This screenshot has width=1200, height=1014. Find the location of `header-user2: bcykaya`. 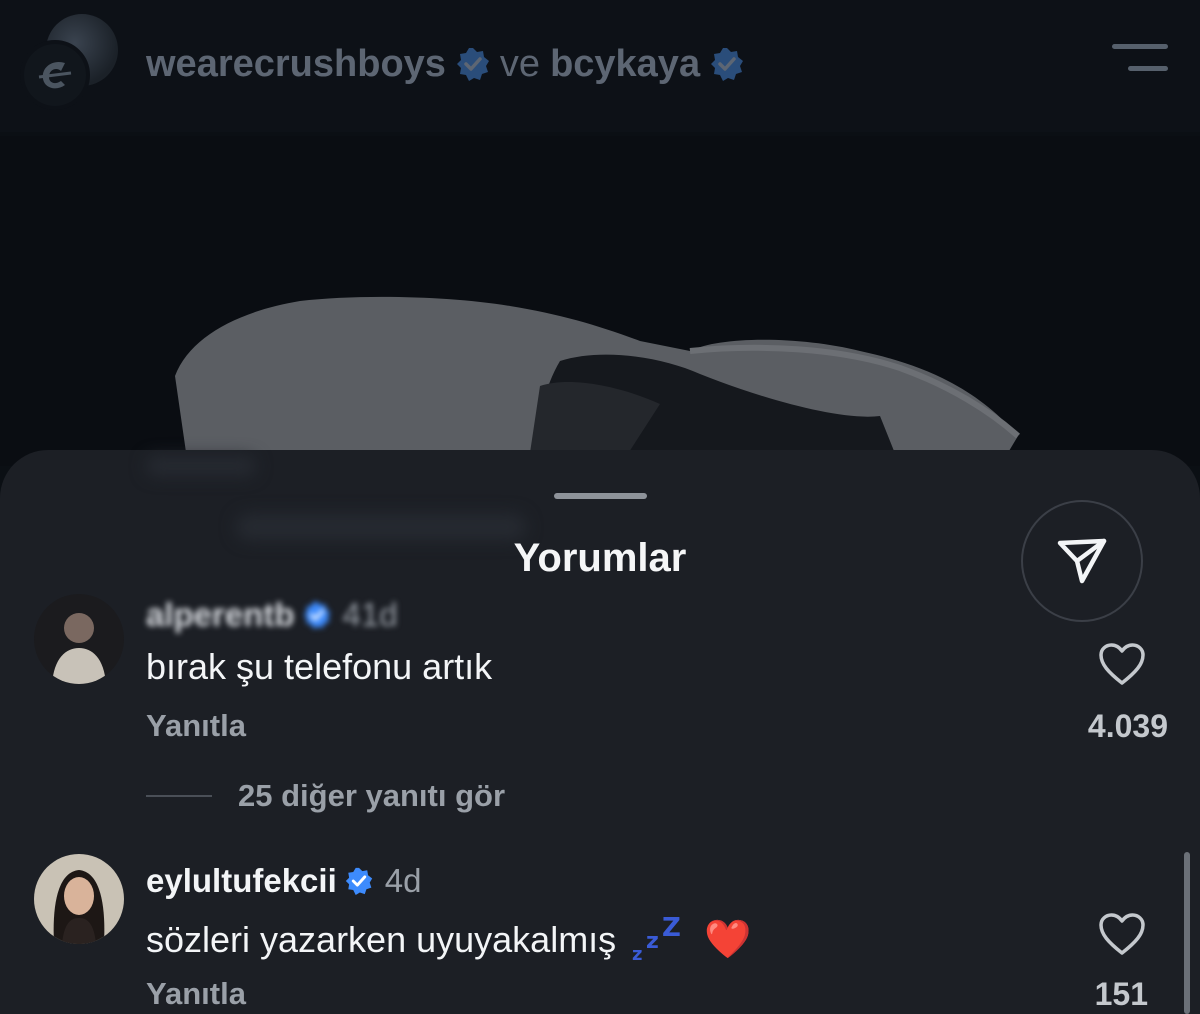

header-user2: bcykaya is located at coordinates (625, 64).